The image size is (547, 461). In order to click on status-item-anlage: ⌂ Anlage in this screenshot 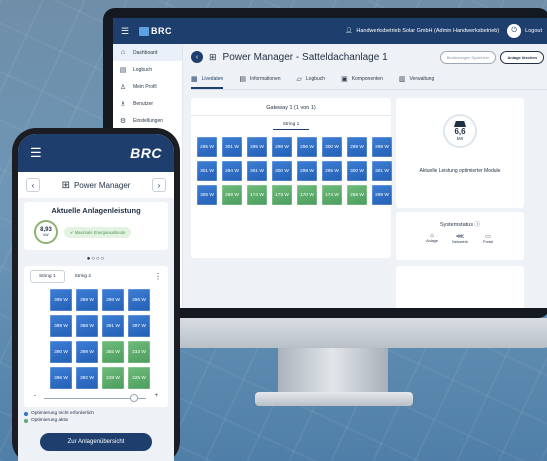, I will do `click(432, 238)`.